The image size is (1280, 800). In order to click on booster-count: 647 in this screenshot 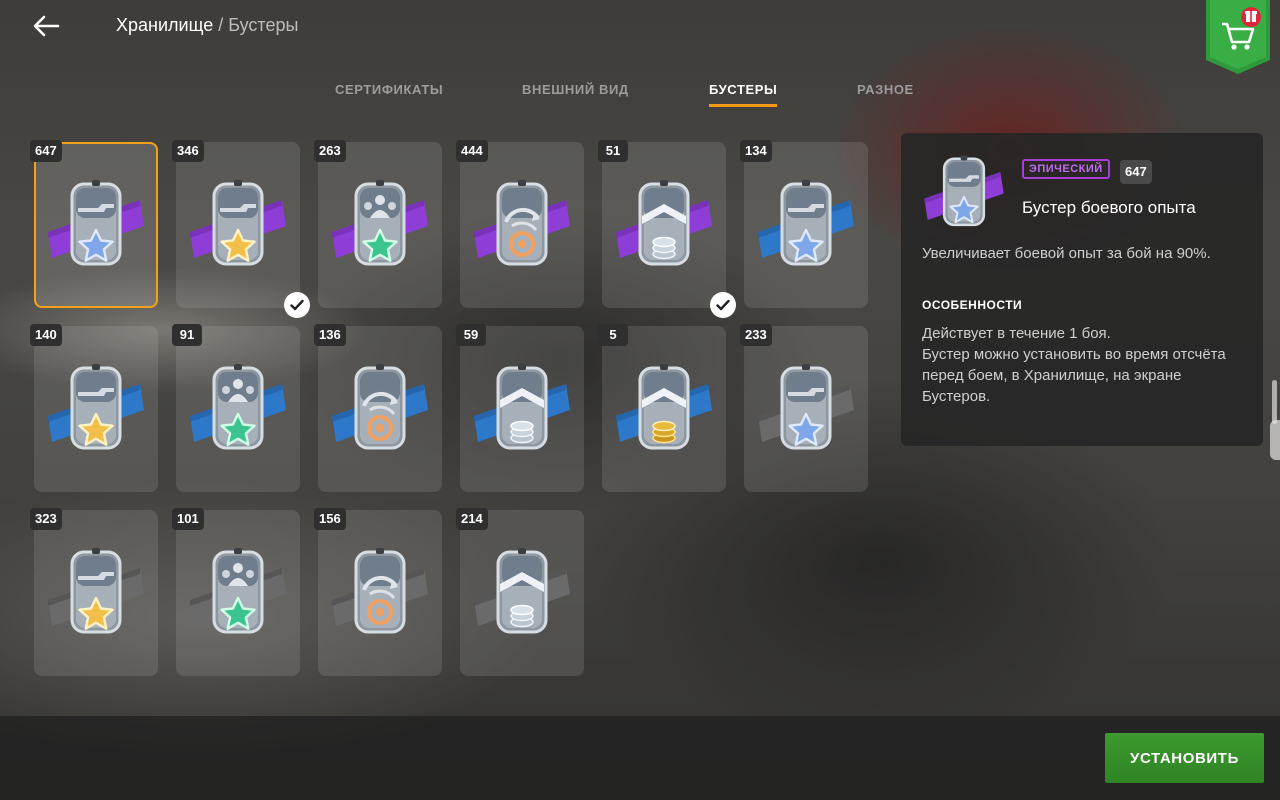, I will do `click(46, 151)`.